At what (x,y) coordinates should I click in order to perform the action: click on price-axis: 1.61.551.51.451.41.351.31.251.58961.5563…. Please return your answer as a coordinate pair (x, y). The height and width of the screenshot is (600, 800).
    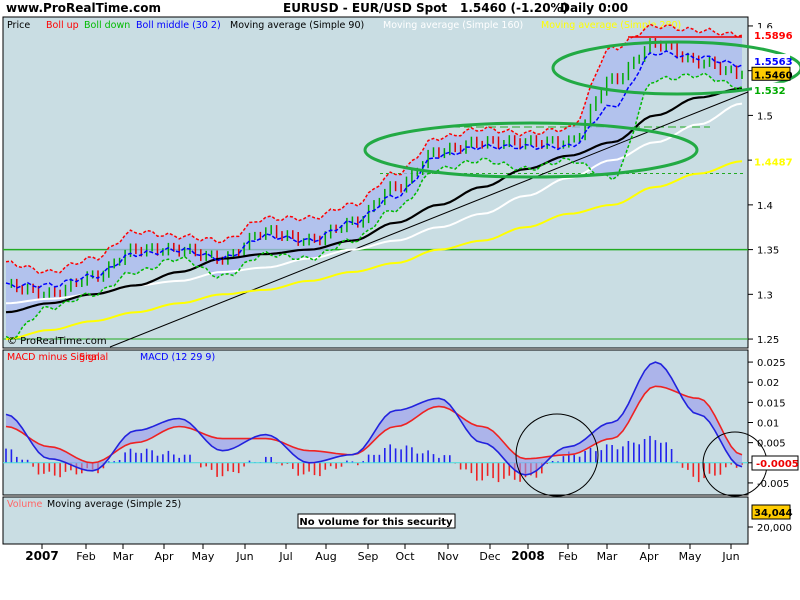
    Looking at the image, I should click on (770, 184).